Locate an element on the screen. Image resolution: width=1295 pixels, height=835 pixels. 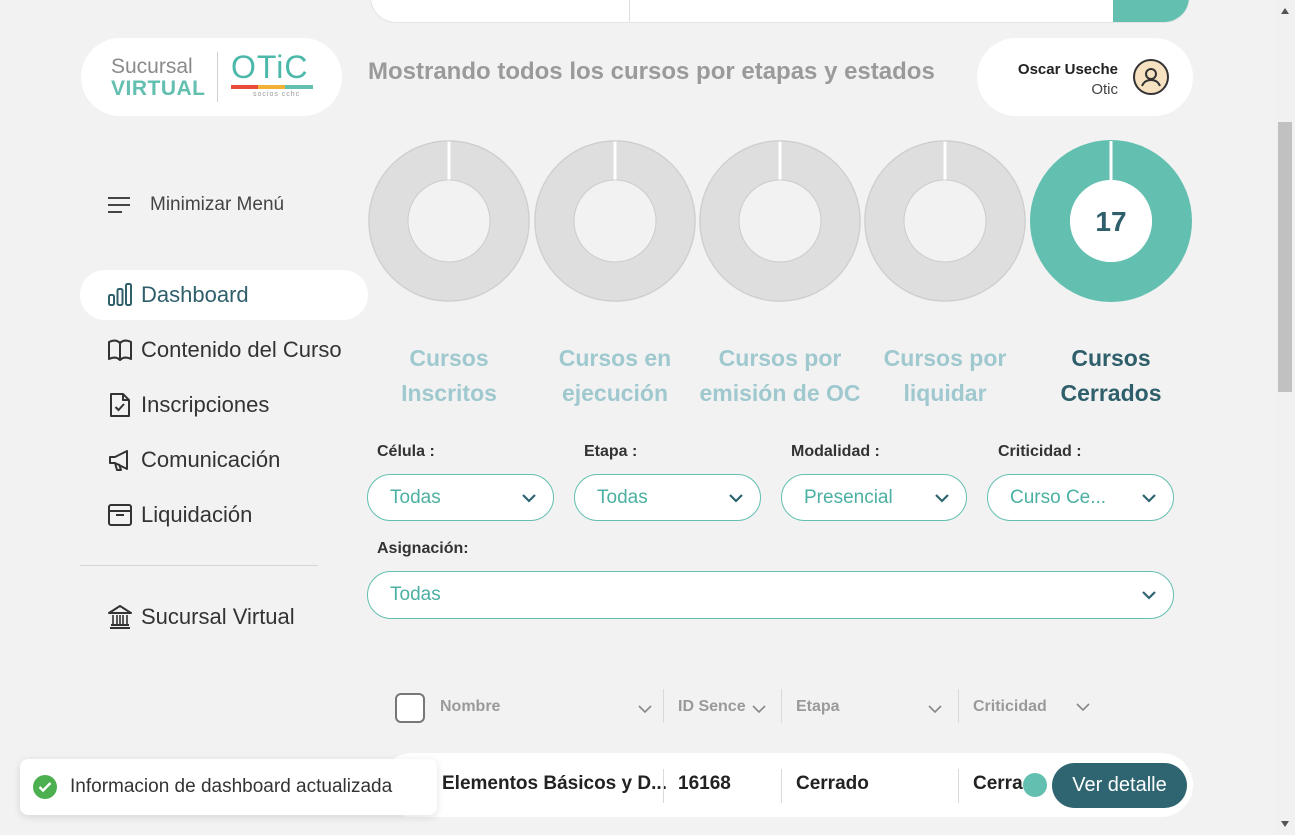
filter-label-criticidad: Criticidad : is located at coordinates (1040, 451).